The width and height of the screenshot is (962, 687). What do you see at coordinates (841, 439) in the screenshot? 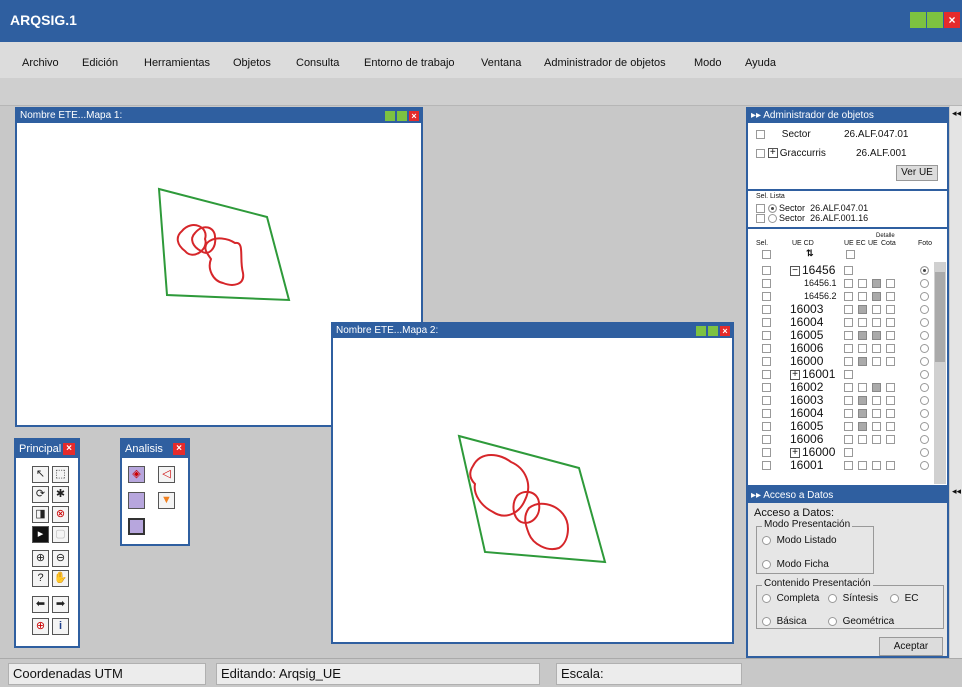
I see `table-row: 16006` at bounding box center [841, 439].